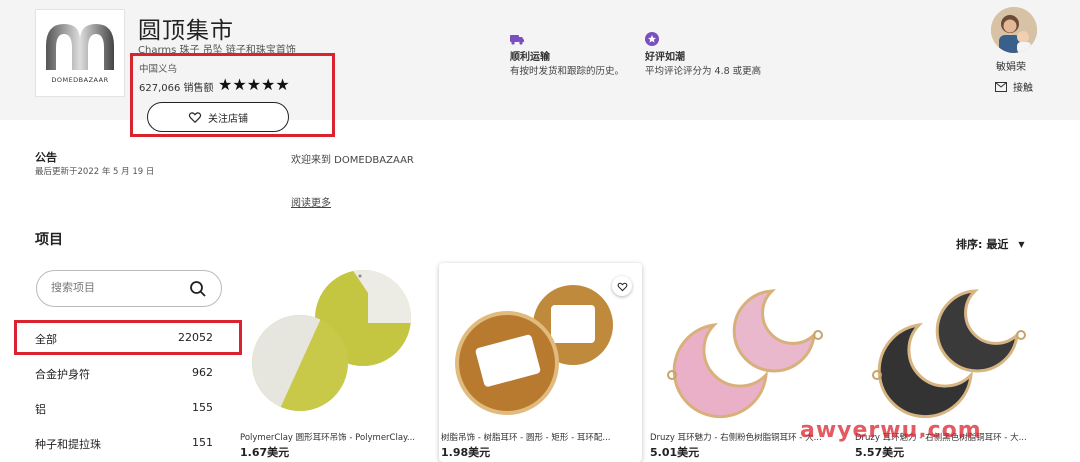 The image size is (1080, 462). Describe the element at coordinates (517, 40) in the screenshot. I see `truck-icon` at that location.